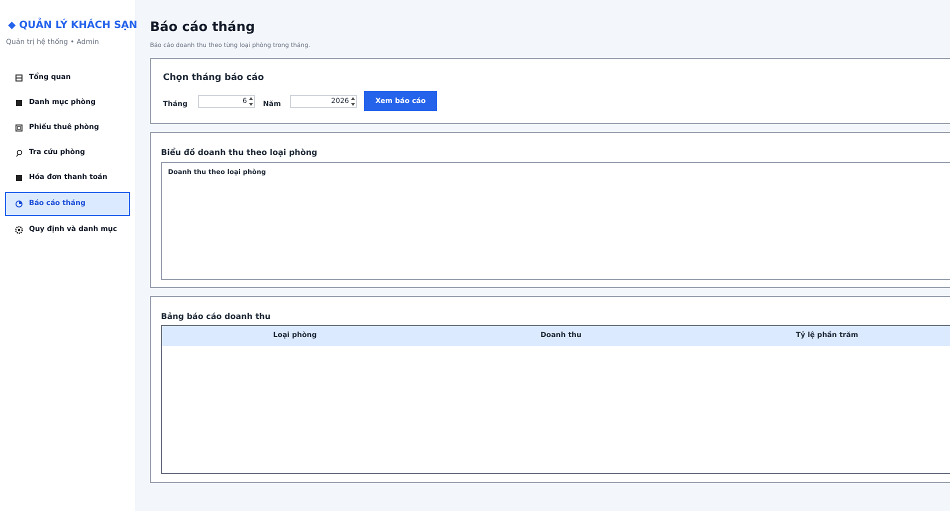  I want to click on window-icon, so click(19, 78).